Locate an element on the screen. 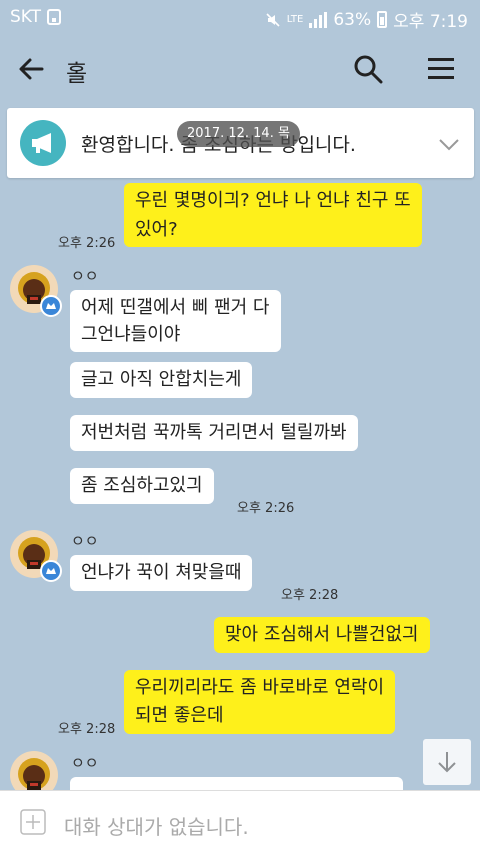 The width and height of the screenshot is (480, 853). my-message-bubble: 맞아 조심해서 나쁠건없긔 is located at coordinates (322, 635).